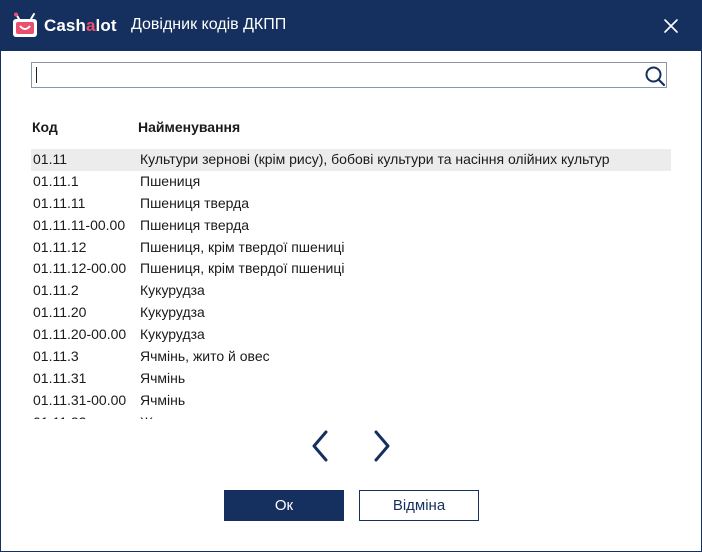 This screenshot has height=552, width=702. Describe the element at coordinates (655, 76) in the screenshot. I see `search-icon` at that location.